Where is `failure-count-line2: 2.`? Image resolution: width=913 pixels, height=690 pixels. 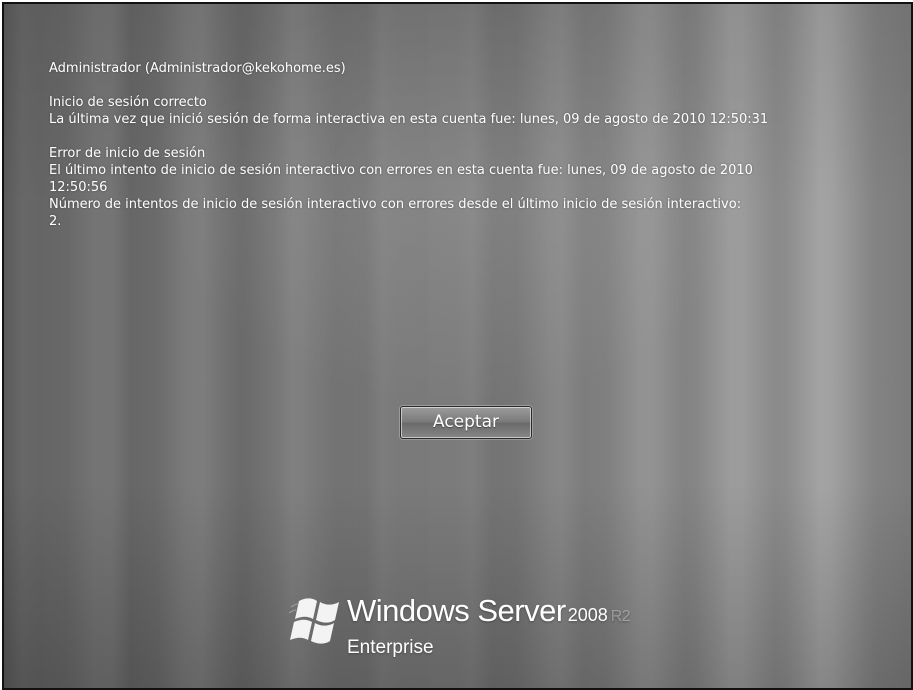 failure-count-line2: 2. is located at coordinates (55, 221).